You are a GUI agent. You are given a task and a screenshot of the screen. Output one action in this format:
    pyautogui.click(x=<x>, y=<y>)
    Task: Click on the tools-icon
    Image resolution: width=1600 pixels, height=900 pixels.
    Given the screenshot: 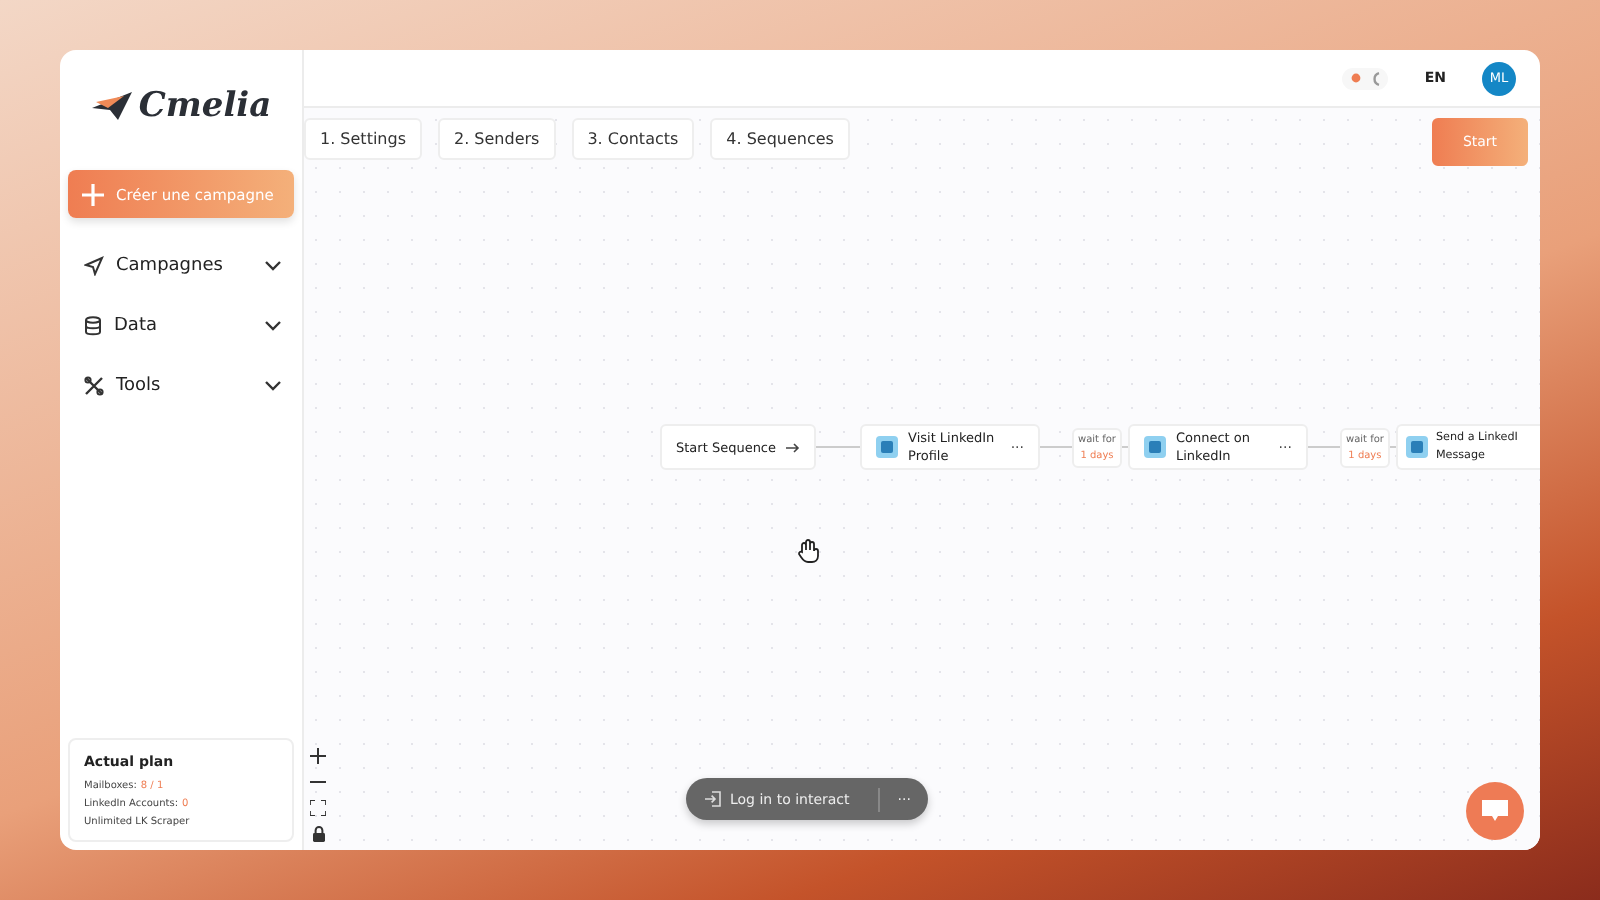 What is the action you would take?
    pyautogui.click(x=94, y=385)
    